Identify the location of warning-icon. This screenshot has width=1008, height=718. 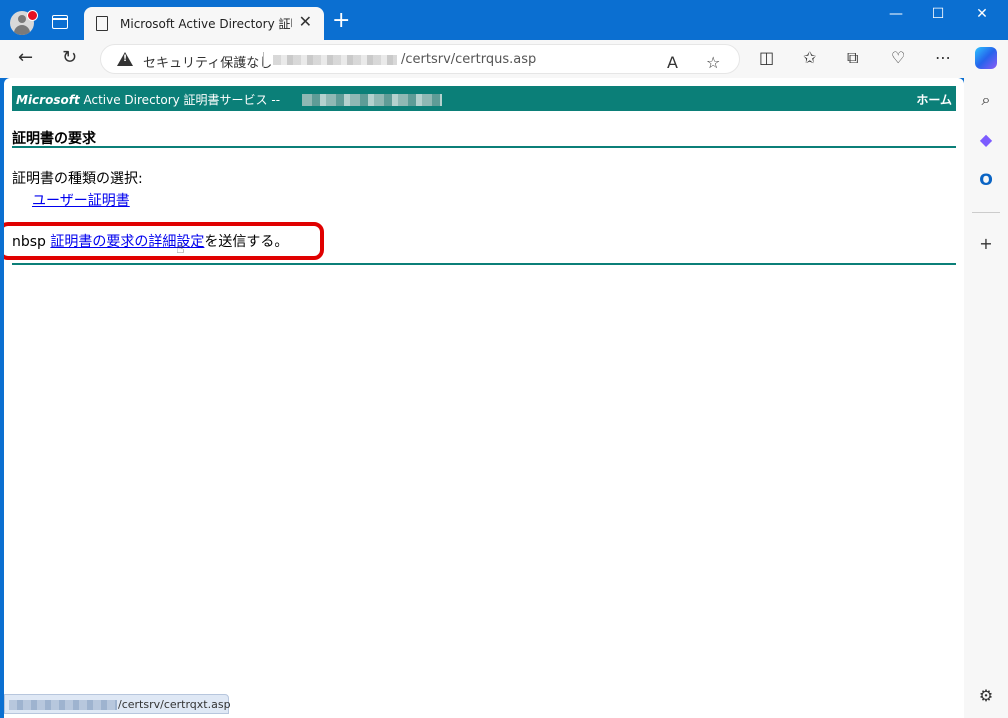
(125, 59).